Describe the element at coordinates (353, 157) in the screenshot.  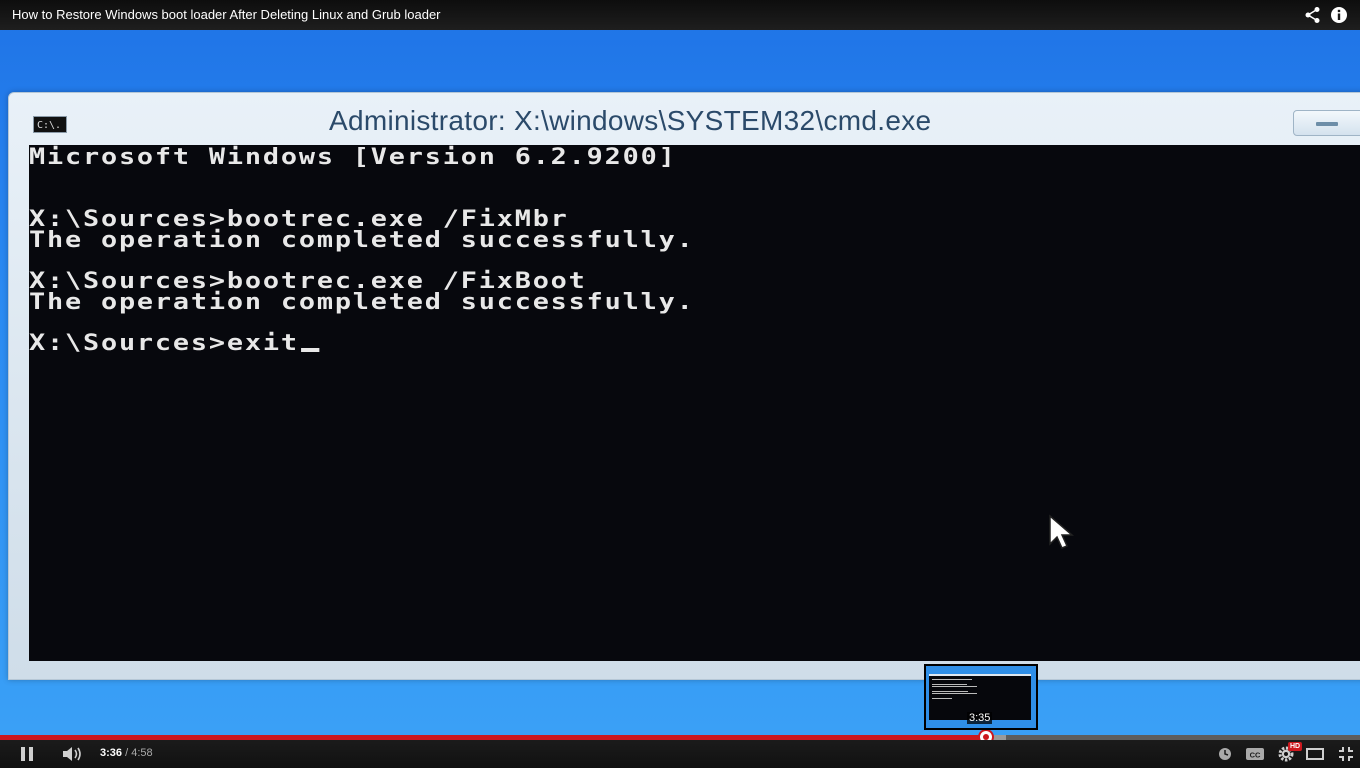
I see `console-line: Microsoft Windows [Version 6.2.9200]` at that location.